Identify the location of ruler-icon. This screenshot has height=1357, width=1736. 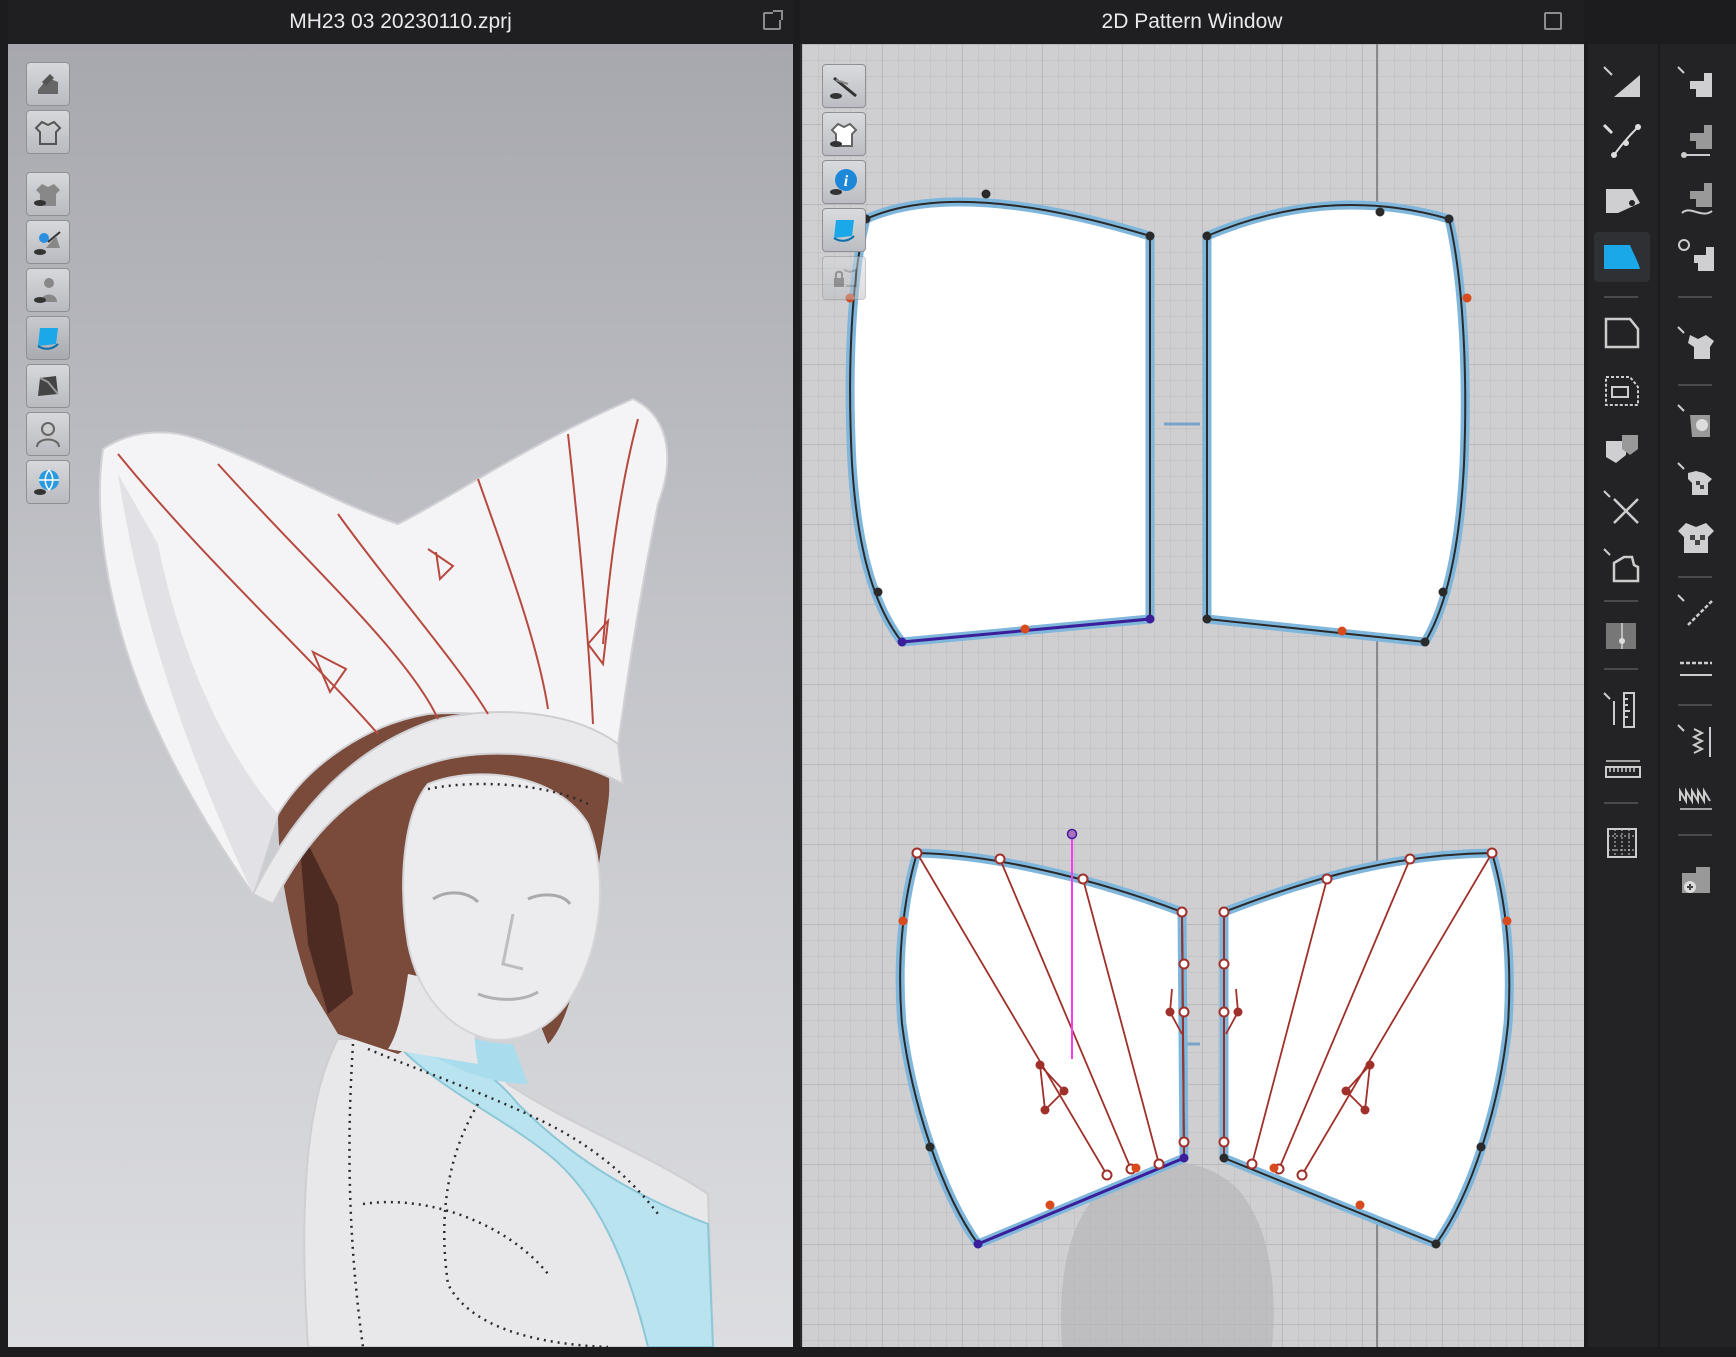
(1622, 767).